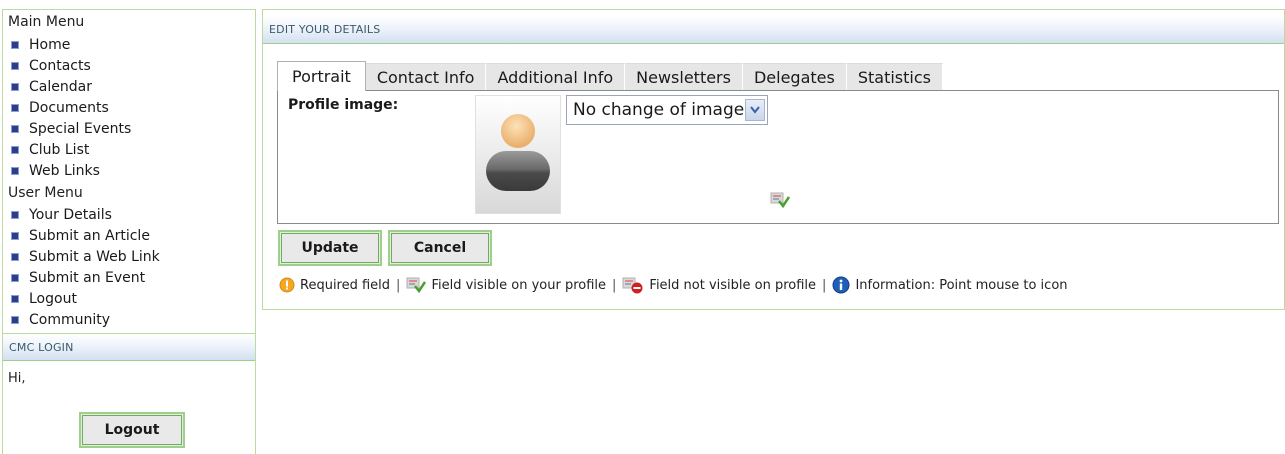 The width and height of the screenshot is (1285, 454). Describe the element at coordinates (50, 44) in the screenshot. I see `menu-item-label: Home` at that location.